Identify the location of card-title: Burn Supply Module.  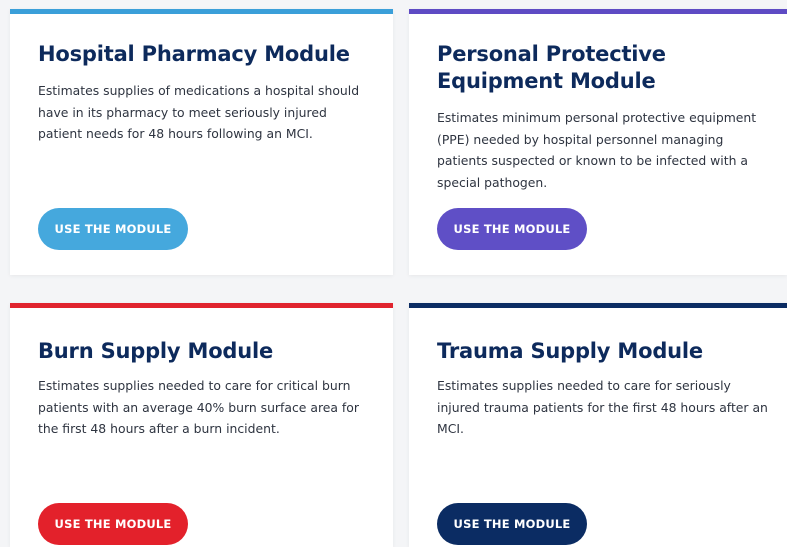
(156, 351).